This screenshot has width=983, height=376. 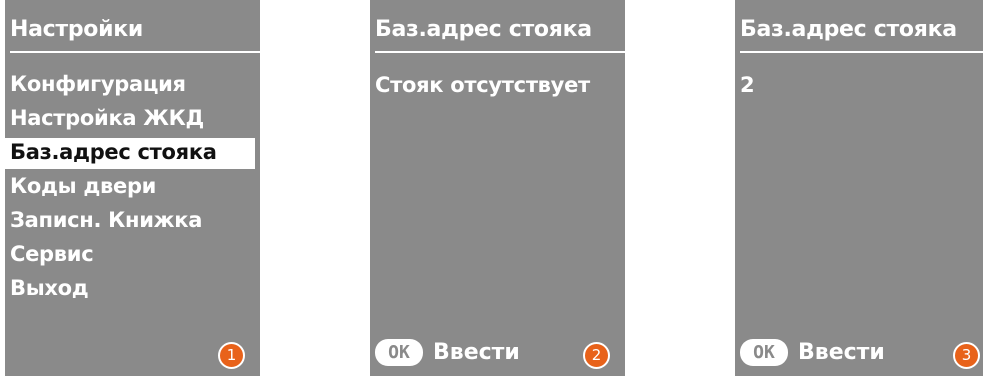 What do you see at coordinates (747, 85) in the screenshot?
I see `riser-address-value: 2` at bounding box center [747, 85].